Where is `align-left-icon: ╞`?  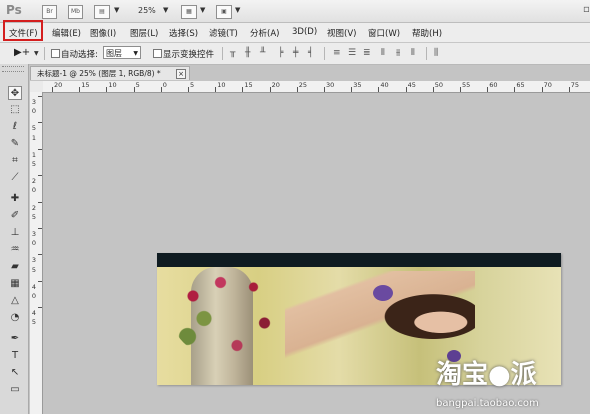 align-left-icon: ╞ is located at coordinates (283, 53).